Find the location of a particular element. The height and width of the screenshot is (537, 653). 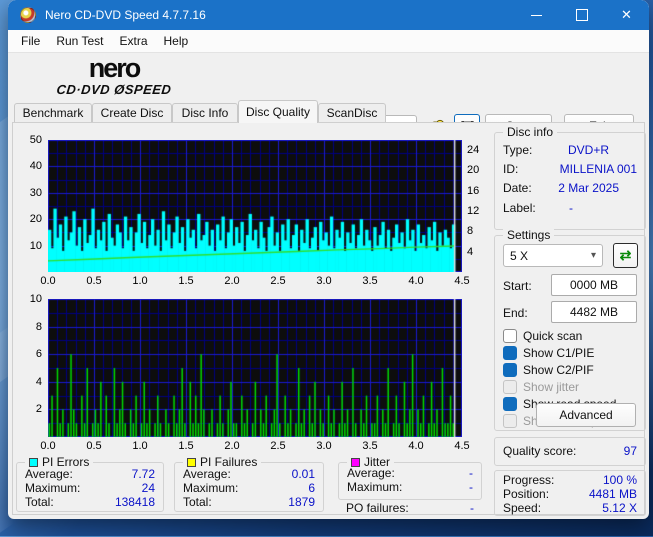

minimize-icon is located at coordinates (536, 15).